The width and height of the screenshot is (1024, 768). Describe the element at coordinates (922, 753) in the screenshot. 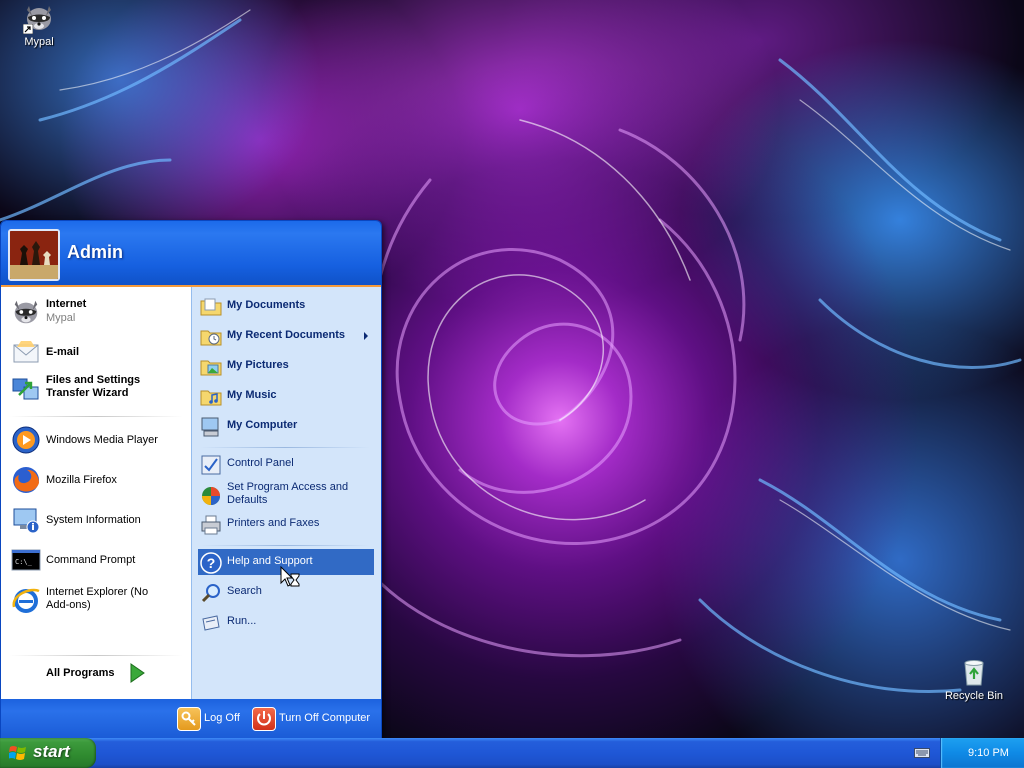

I see `keyboard-icon` at that location.